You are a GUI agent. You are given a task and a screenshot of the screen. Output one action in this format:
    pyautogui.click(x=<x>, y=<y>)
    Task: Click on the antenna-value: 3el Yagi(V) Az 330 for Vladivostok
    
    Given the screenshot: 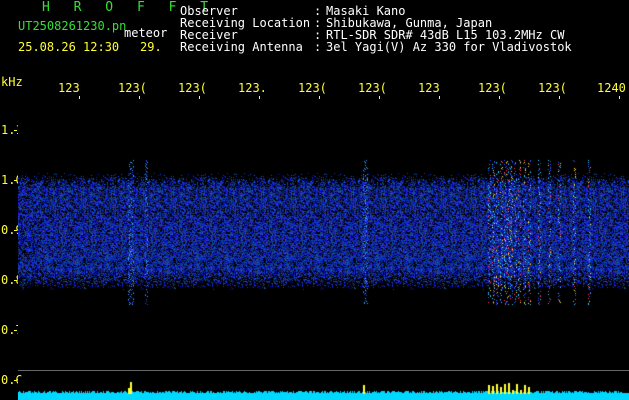 What is the action you would take?
    pyautogui.click(x=449, y=47)
    